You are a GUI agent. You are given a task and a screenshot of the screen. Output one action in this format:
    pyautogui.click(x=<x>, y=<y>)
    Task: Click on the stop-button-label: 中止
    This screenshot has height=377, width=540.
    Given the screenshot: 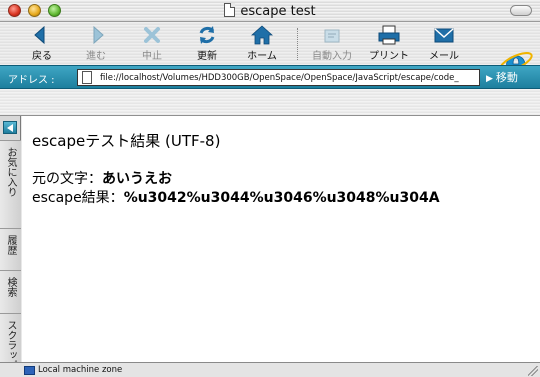 What is the action you would take?
    pyautogui.click(x=152, y=56)
    